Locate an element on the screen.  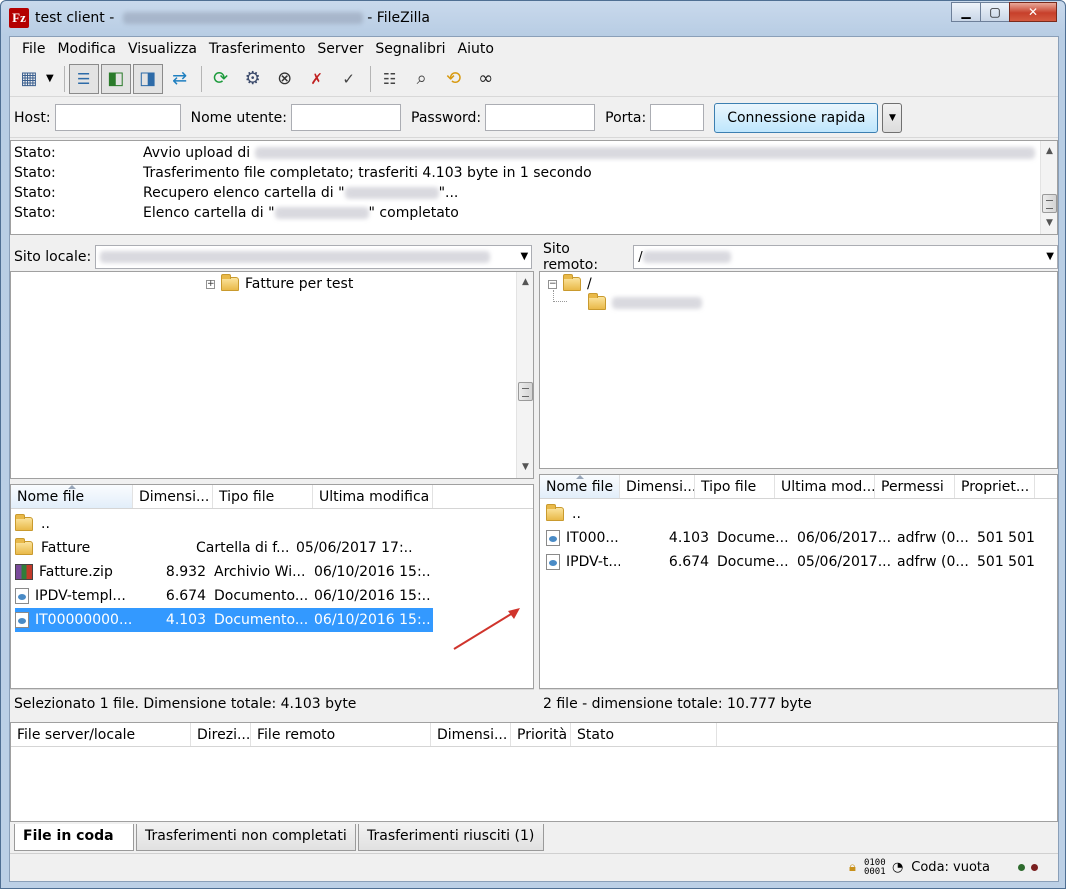
remote-tree-node is located at coordinates (645, 301).